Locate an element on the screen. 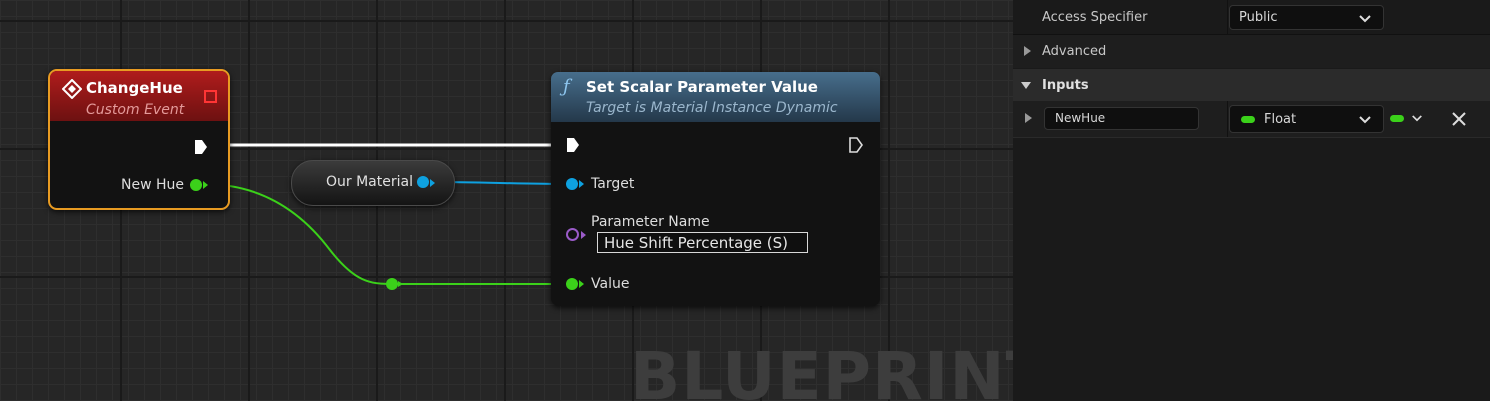  access-specifier-dropdown: Public is located at coordinates (1306, 17).